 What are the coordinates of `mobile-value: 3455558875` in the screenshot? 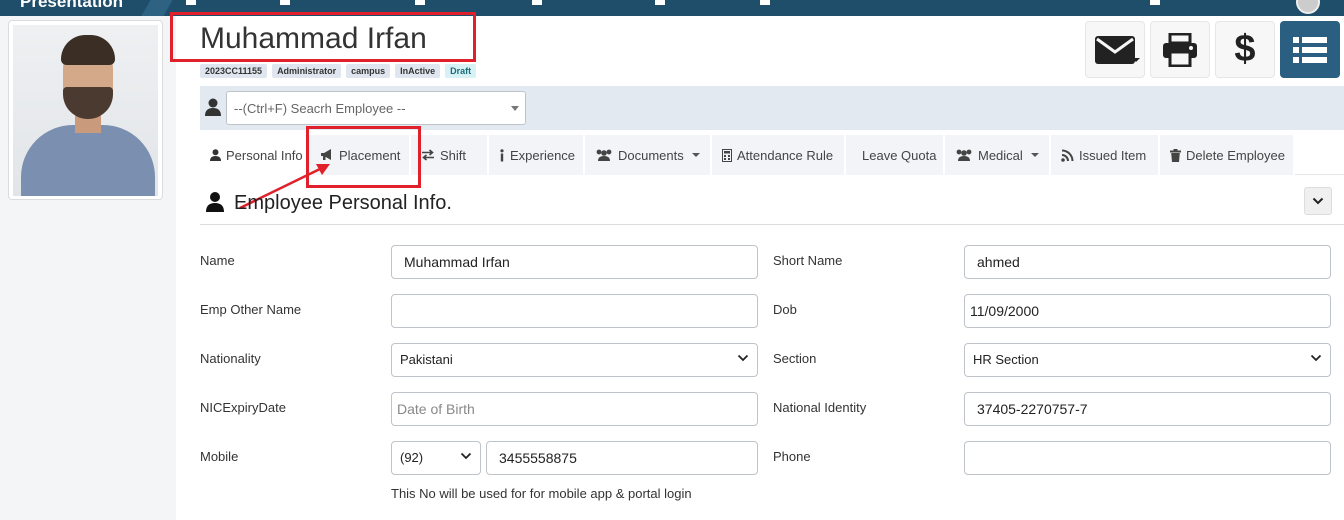 It's located at (538, 458).